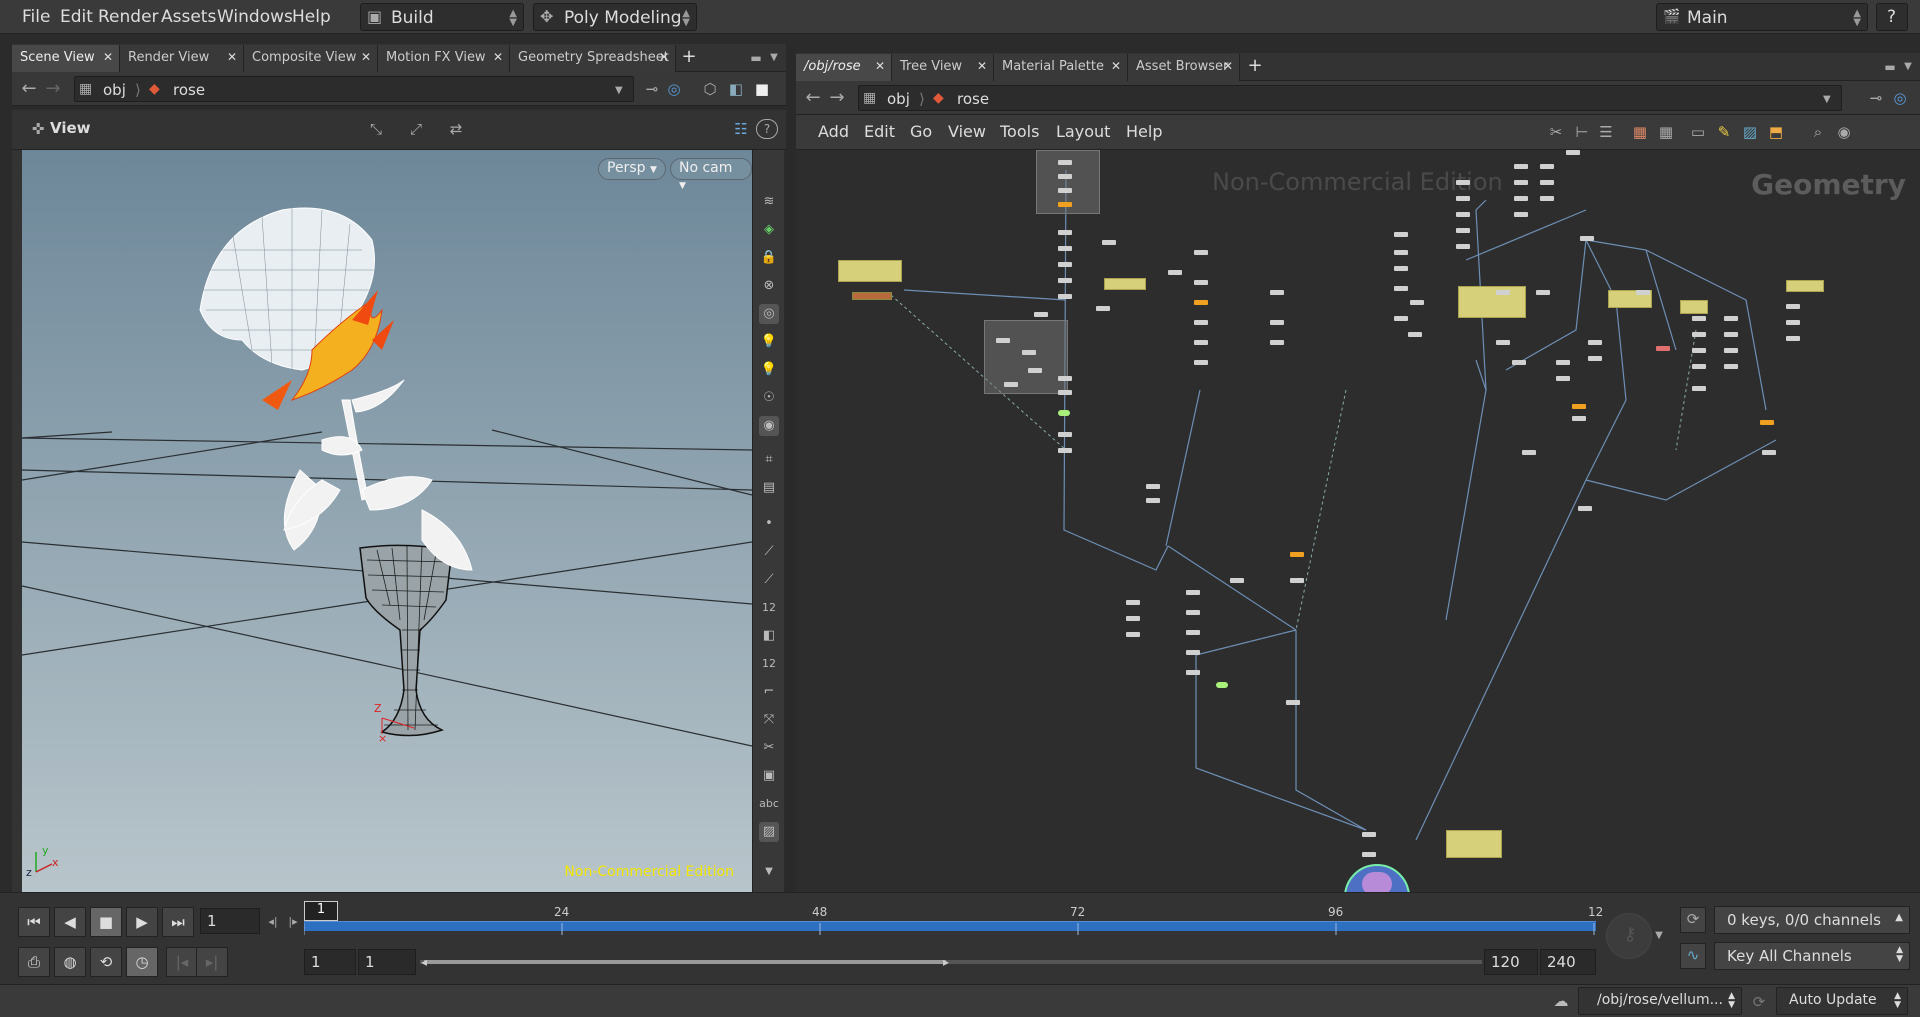  What do you see at coordinates (769, 286) in the screenshot?
I see `ghost-icon: ⊗` at bounding box center [769, 286].